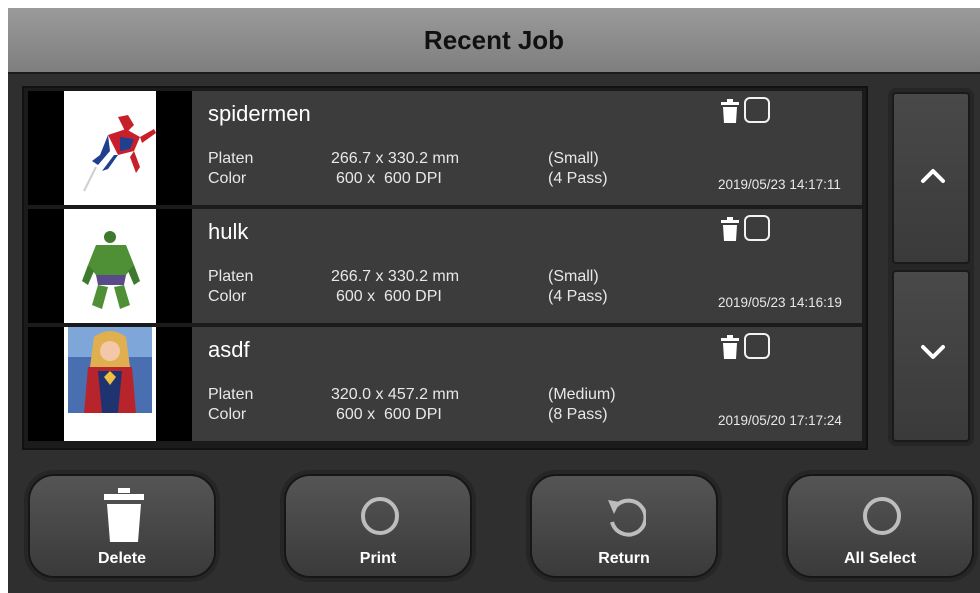  Describe the element at coordinates (111, 270) in the screenshot. I see `hulk-image` at that location.